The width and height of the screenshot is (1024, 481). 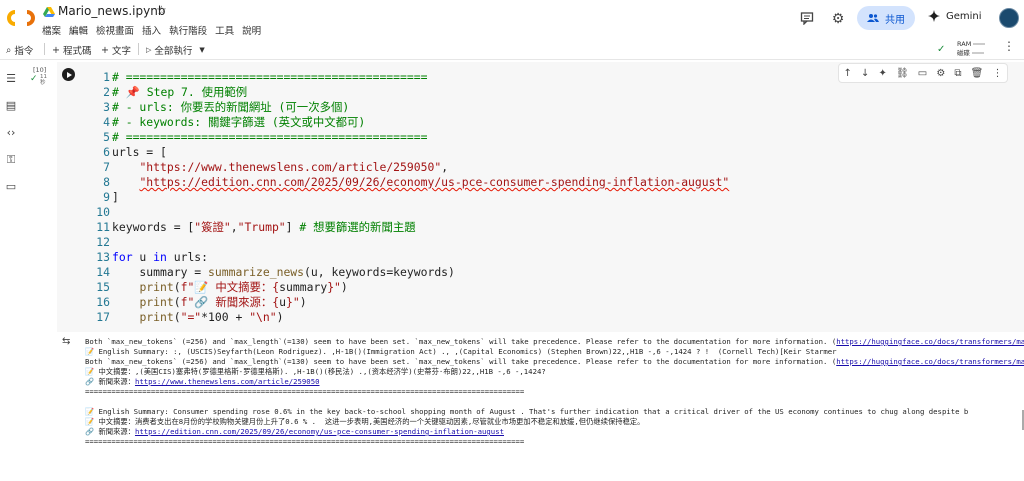 What do you see at coordinates (21, 18) in the screenshot?
I see `colab-logo` at bounding box center [21, 18].